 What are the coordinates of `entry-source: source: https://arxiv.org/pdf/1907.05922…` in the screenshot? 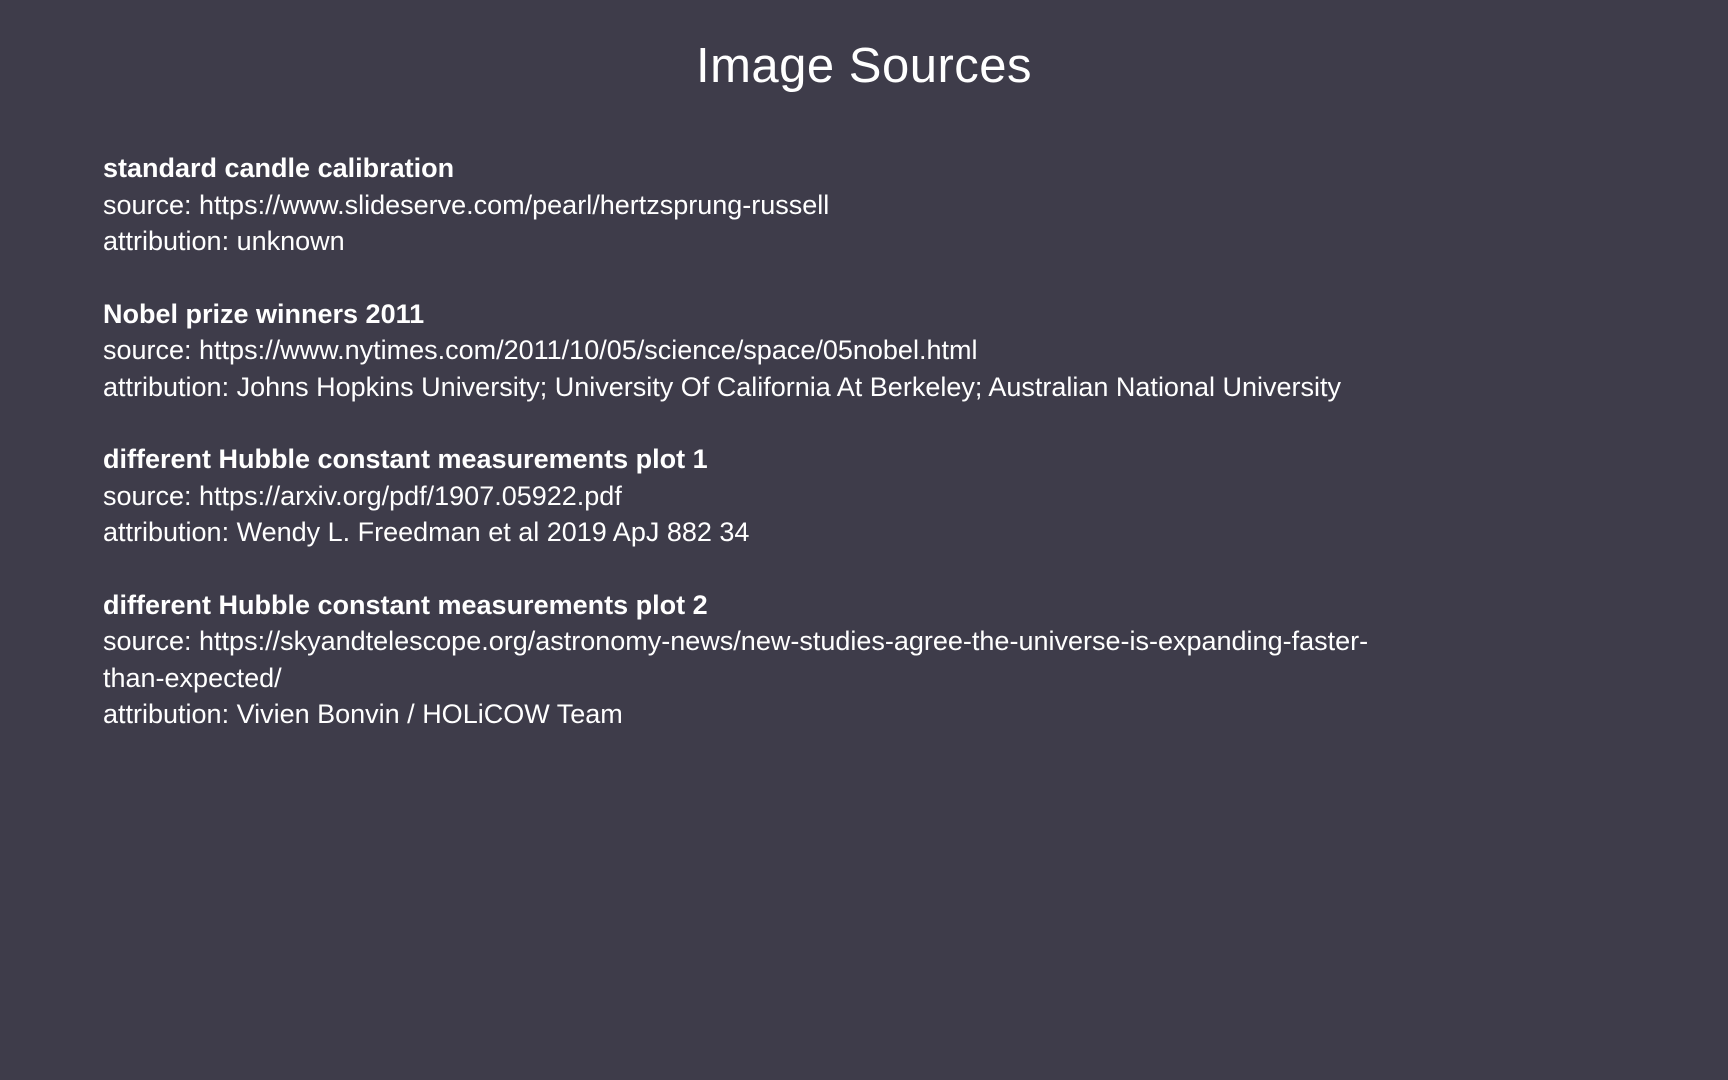 It's located at (362, 495).